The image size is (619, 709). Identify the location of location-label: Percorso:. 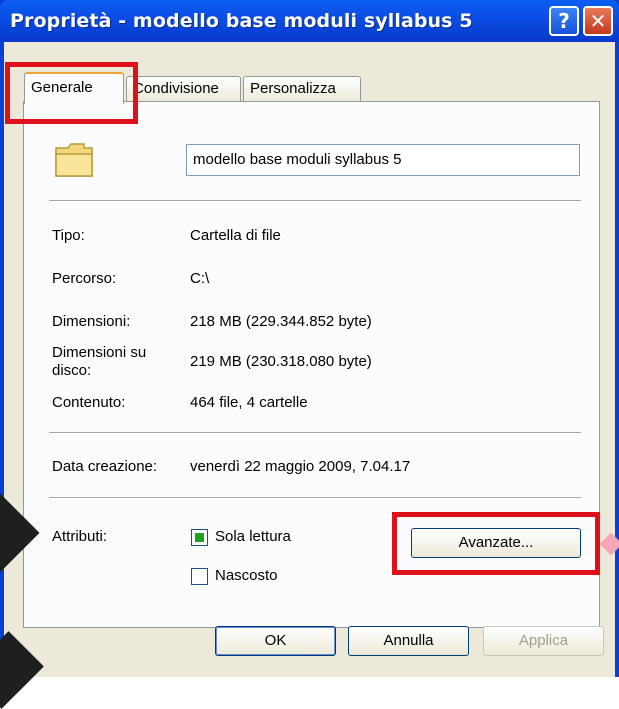
(84, 278).